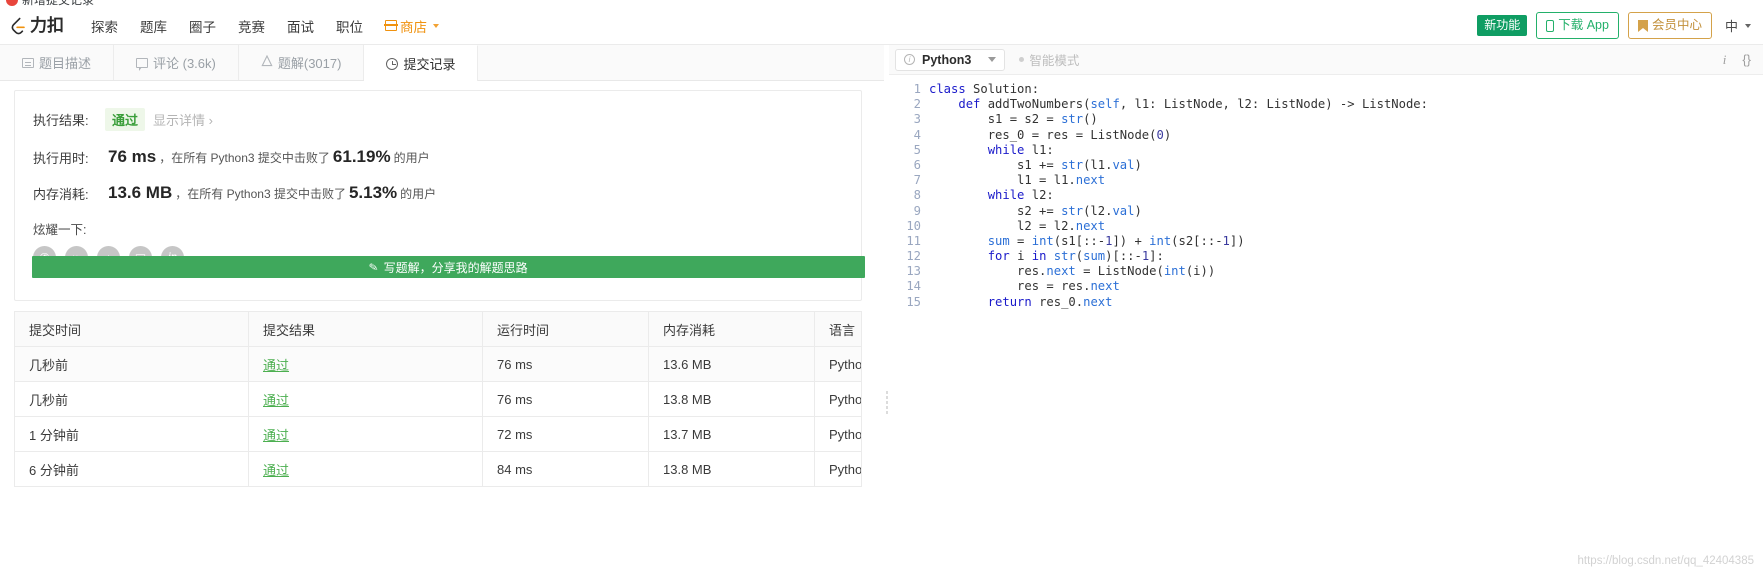 This screenshot has width=1763, height=575. Describe the element at coordinates (373, 192) in the screenshot. I see `memory-percentile: 5.13%` at that location.